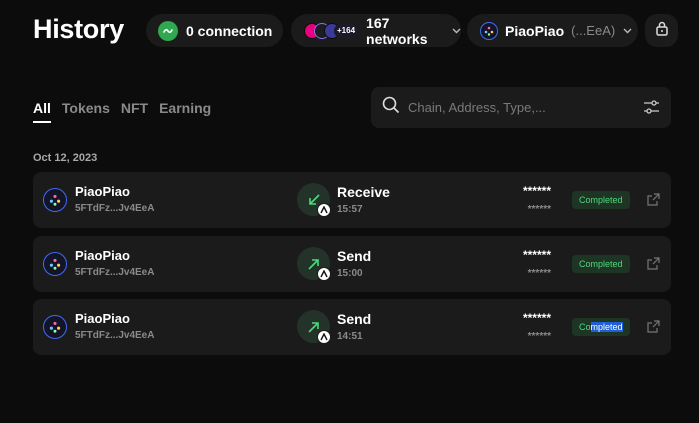 The image size is (699, 423). What do you see at coordinates (350, 209) in the screenshot?
I see `transaction-time: 15:57` at bounding box center [350, 209].